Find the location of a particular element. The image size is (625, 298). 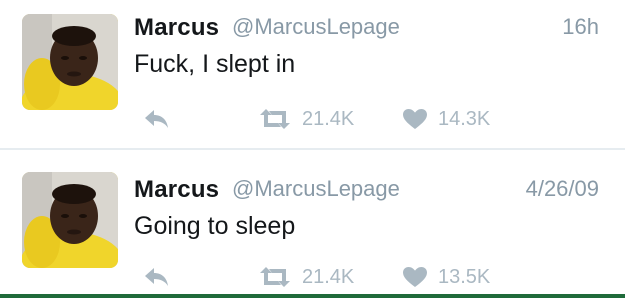

timestamp: 16h is located at coordinates (580, 27).